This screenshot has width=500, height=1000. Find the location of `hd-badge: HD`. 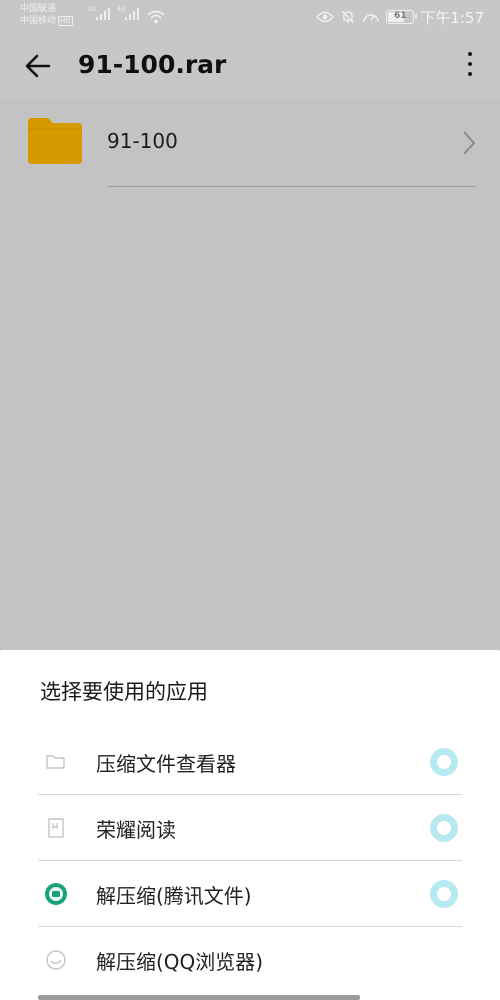

hd-badge: HD is located at coordinates (65, 21).